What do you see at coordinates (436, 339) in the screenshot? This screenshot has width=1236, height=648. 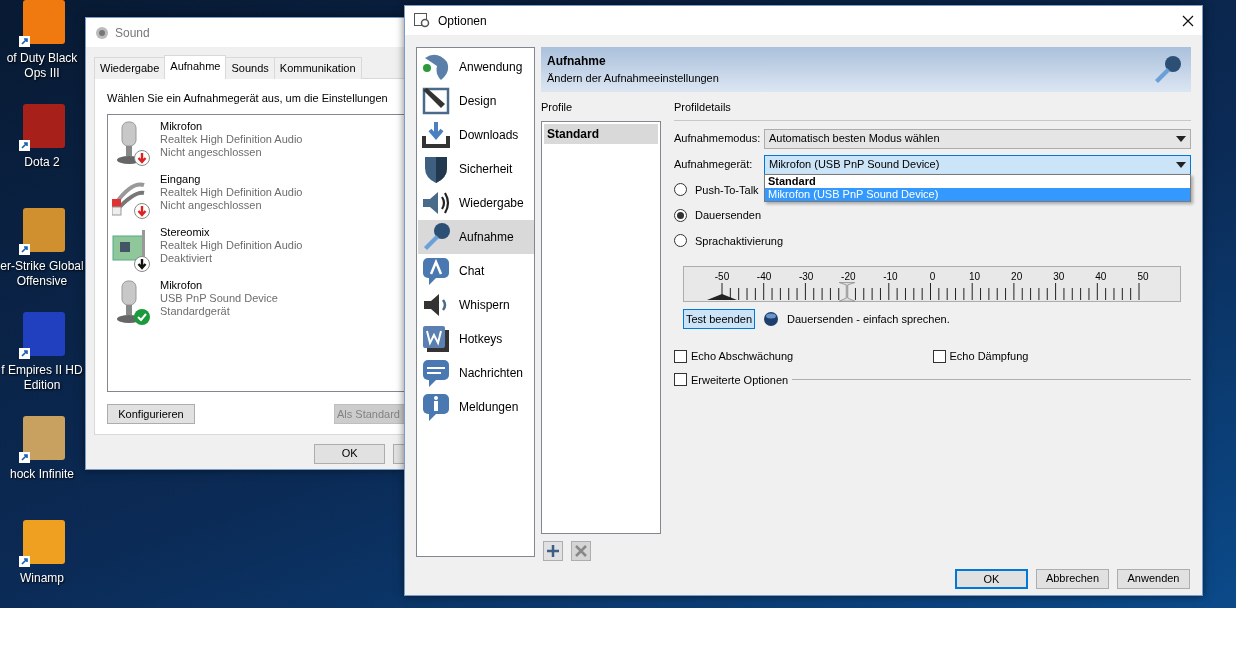 I see `keyboard-key-icon` at bounding box center [436, 339].